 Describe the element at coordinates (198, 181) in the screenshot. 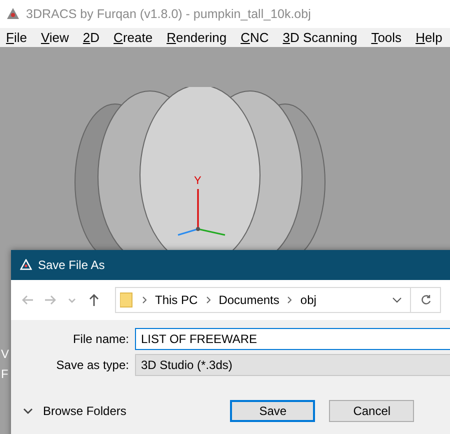

I see `axis-label: Y` at that location.